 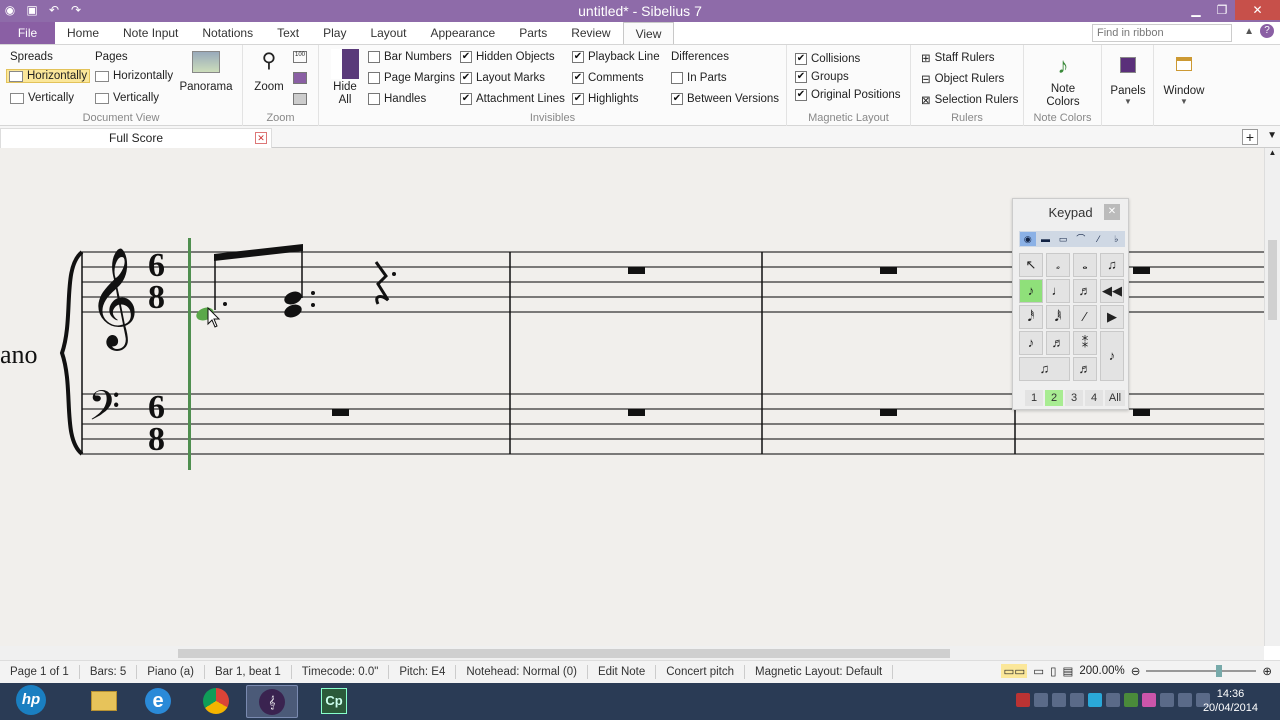 What do you see at coordinates (1085, 369) in the screenshot?
I see `keypad-grace-icon: ♬` at bounding box center [1085, 369].